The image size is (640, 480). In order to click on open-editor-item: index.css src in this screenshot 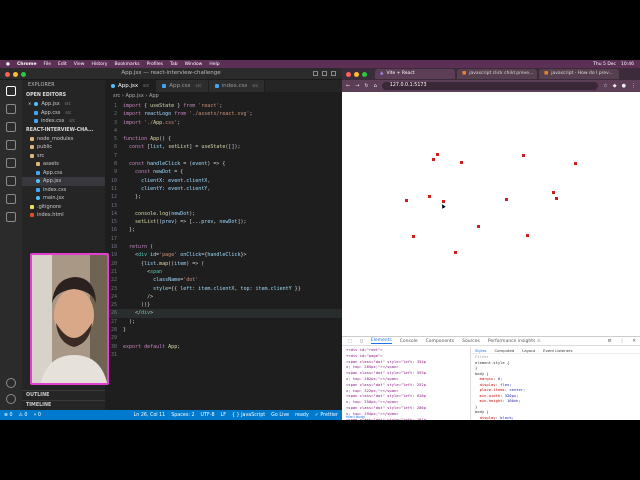, I will do `click(63, 121)`.